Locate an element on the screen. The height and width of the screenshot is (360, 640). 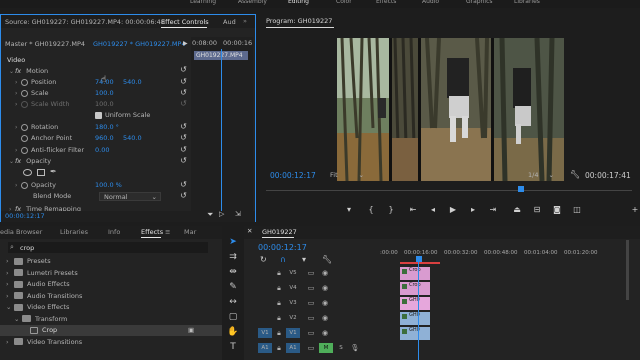
wrench-icon: 🔧︎ is located at coordinates (575, 174).